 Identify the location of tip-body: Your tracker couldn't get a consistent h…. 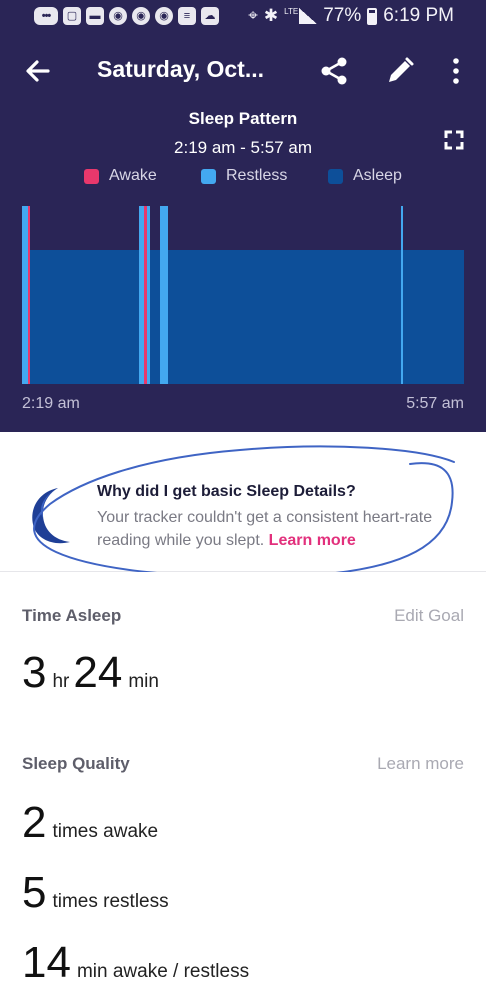
(282, 529).